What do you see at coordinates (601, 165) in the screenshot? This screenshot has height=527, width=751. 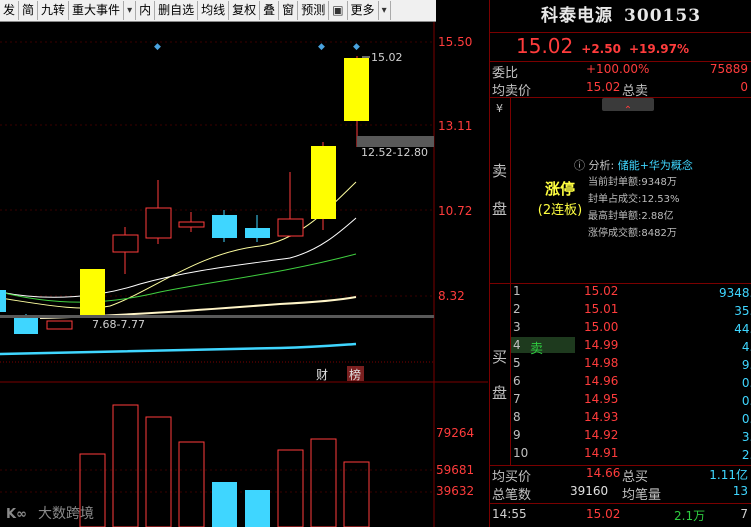 I see `analysis-prefix: 分析:` at bounding box center [601, 165].